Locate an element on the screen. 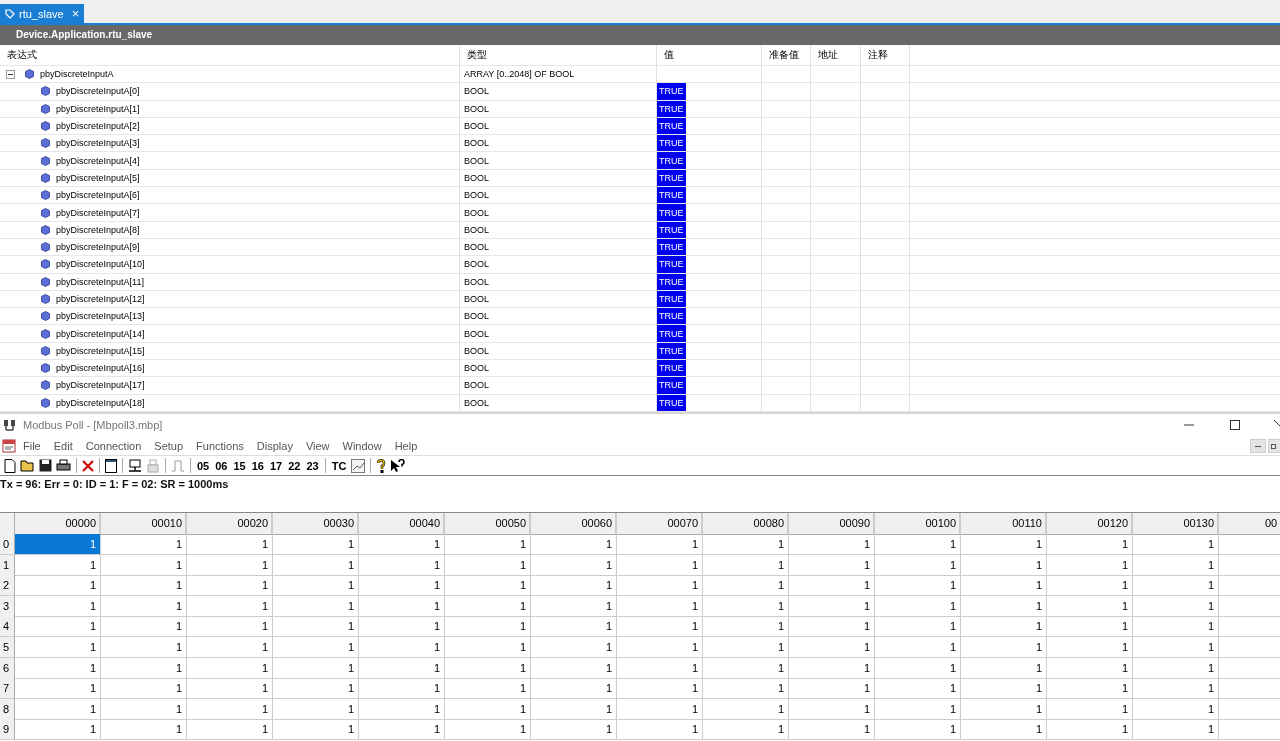  close-tab-button: × is located at coordinates (75, 13).